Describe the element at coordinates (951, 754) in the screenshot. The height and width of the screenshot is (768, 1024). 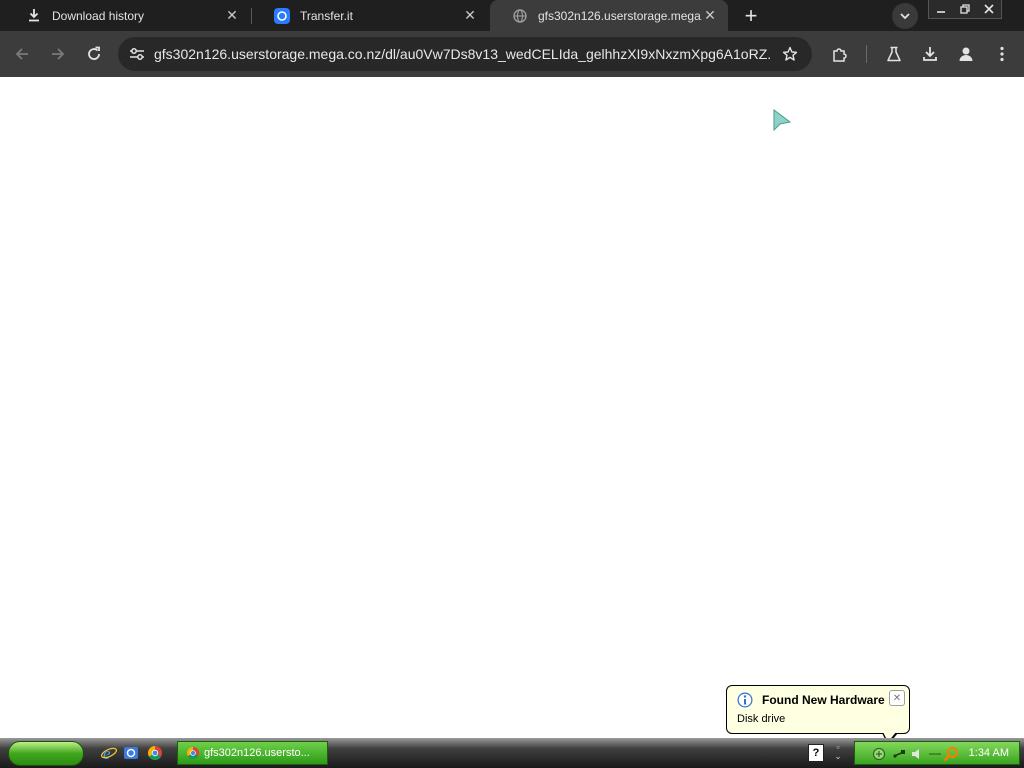
I see `search-icon` at that location.